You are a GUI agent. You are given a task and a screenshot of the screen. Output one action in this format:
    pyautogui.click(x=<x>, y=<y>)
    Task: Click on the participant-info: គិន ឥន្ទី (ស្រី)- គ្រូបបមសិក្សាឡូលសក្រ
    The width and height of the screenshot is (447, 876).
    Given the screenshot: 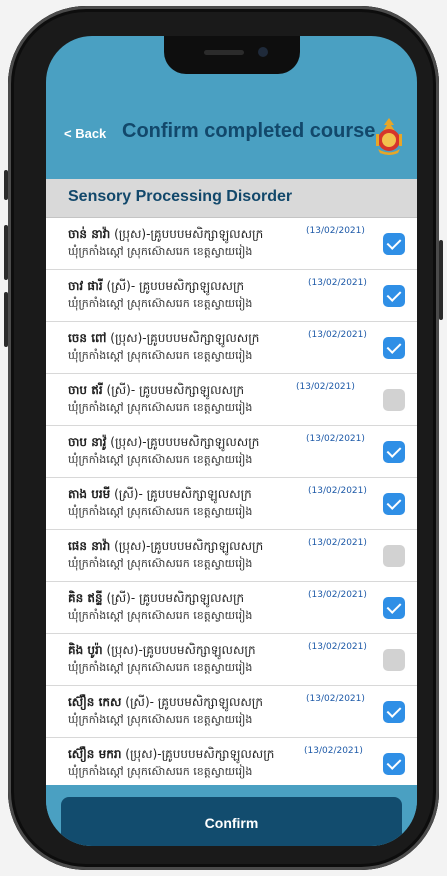 What is the action you would take?
    pyautogui.click(x=156, y=599)
    